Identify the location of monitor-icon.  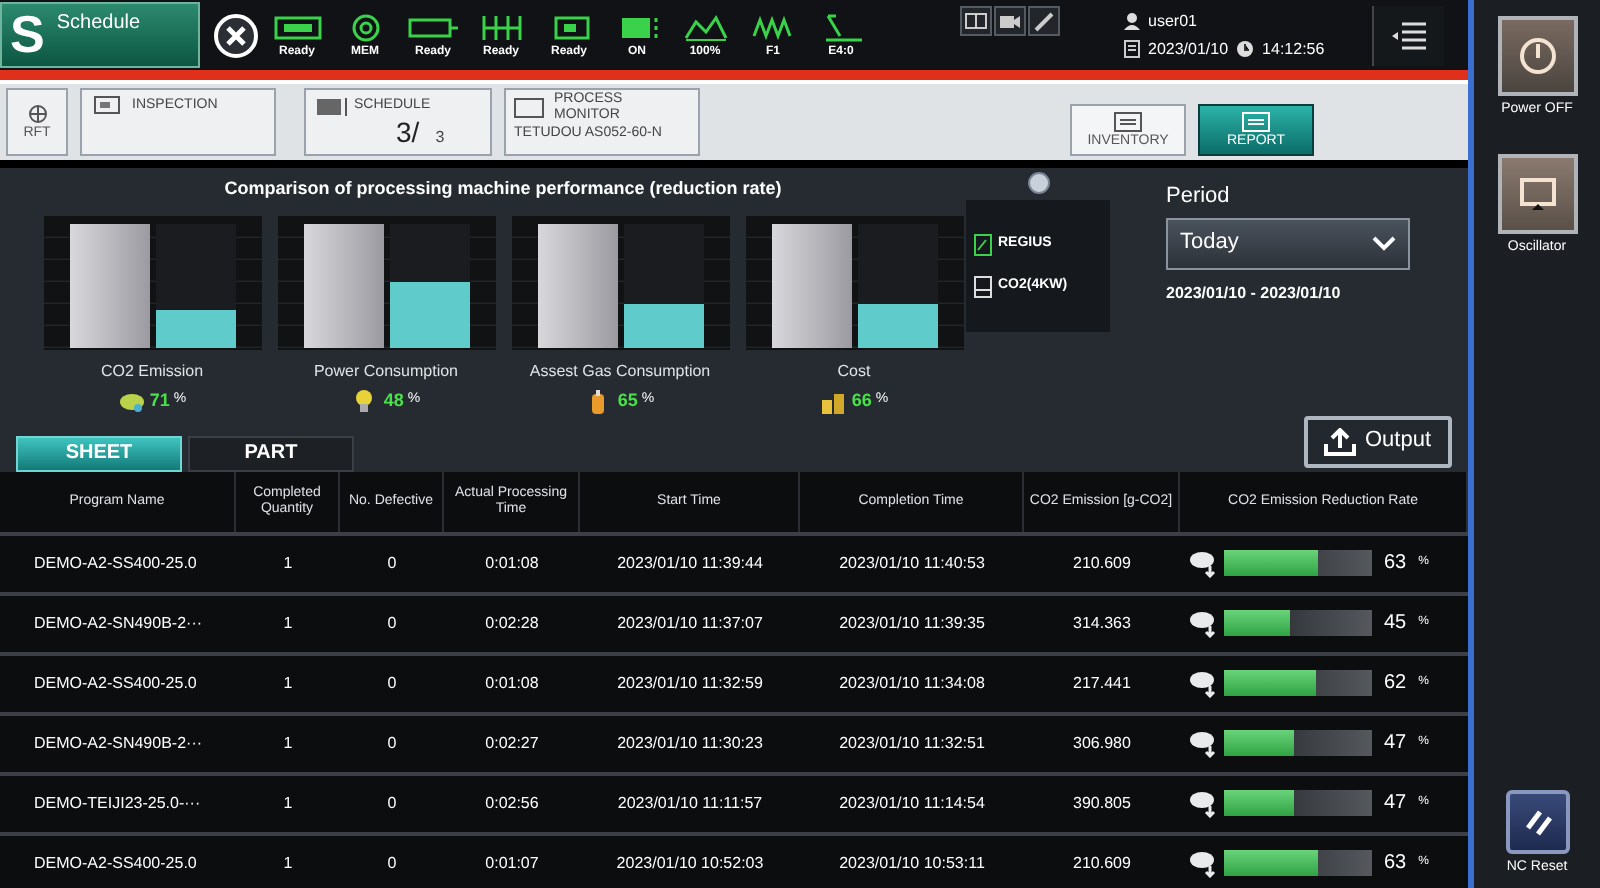
(1537, 193).